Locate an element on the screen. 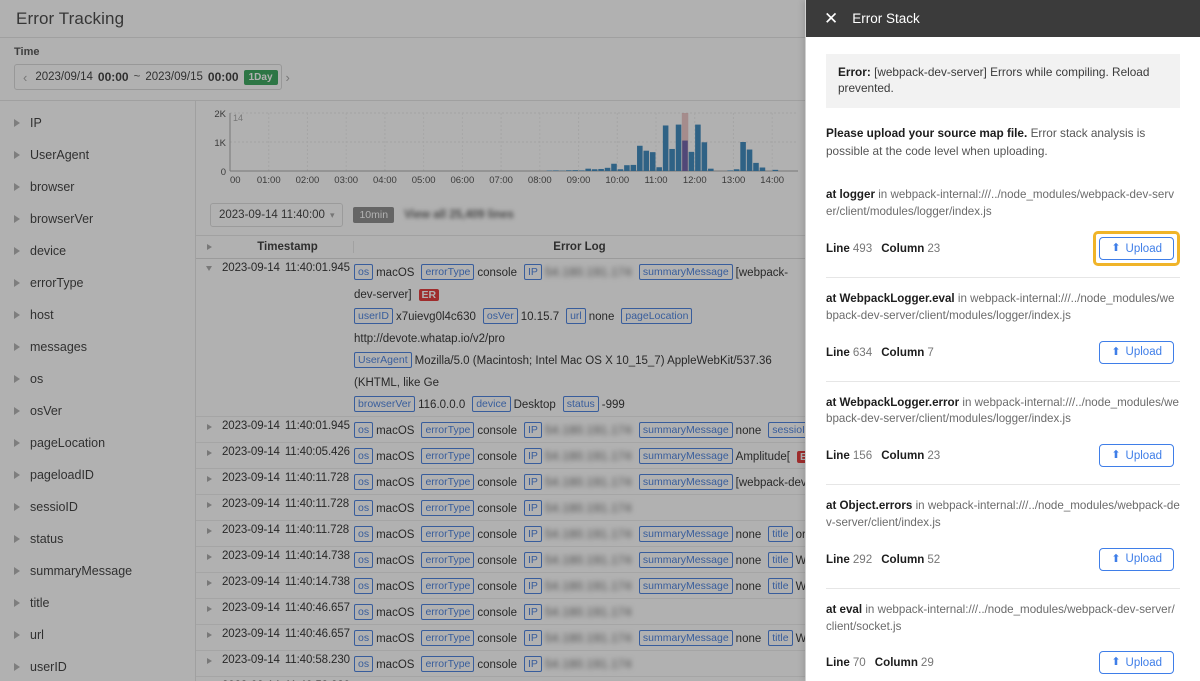 Image resolution: width=1200 pixels, height=681 pixels. sidebar-item-status: status is located at coordinates (97, 539).